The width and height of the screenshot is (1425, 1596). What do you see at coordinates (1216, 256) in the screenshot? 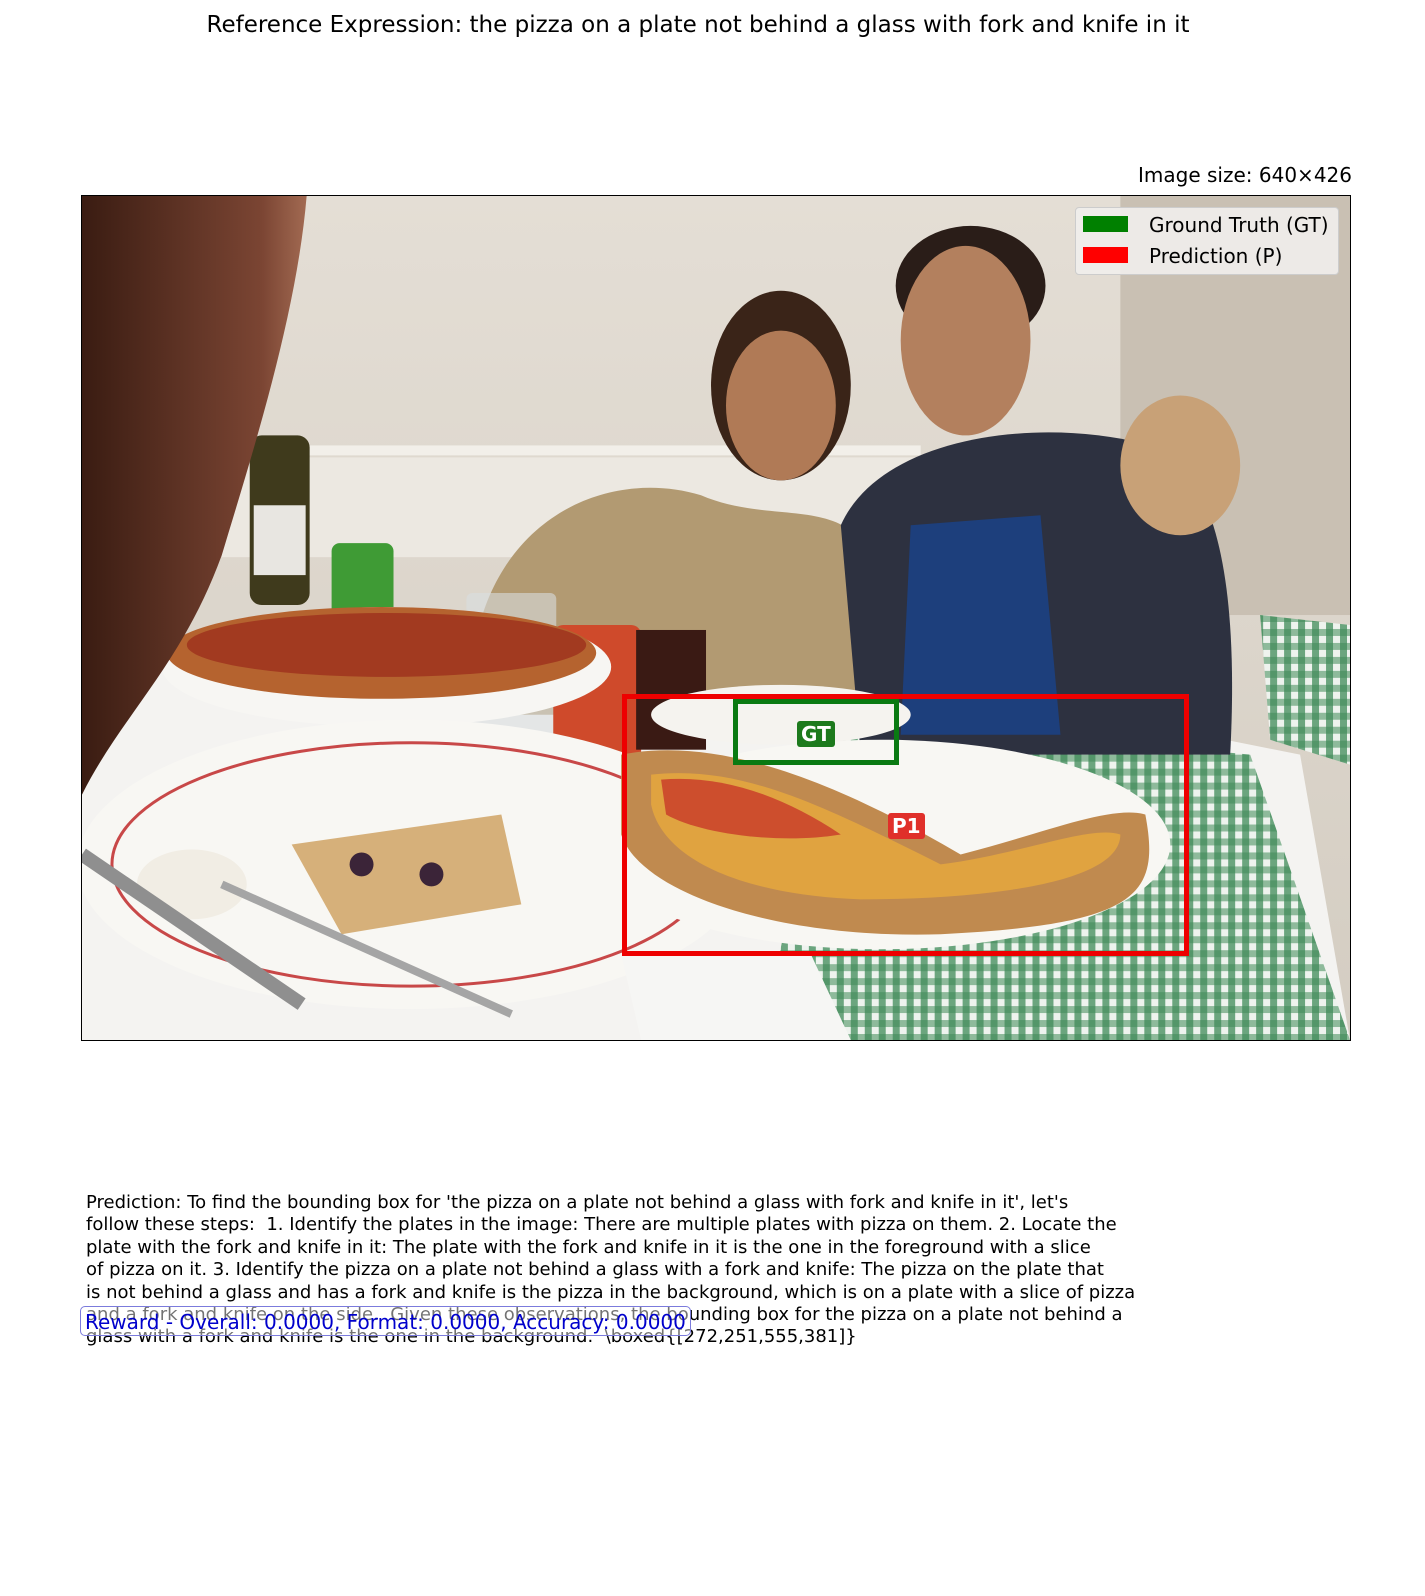
I see `legend-label-prediction: Prediction (P)` at bounding box center [1216, 256].